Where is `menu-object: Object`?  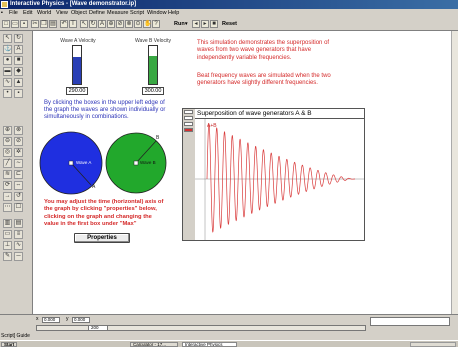
menu-object: Object is located at coordinates (79, 13).